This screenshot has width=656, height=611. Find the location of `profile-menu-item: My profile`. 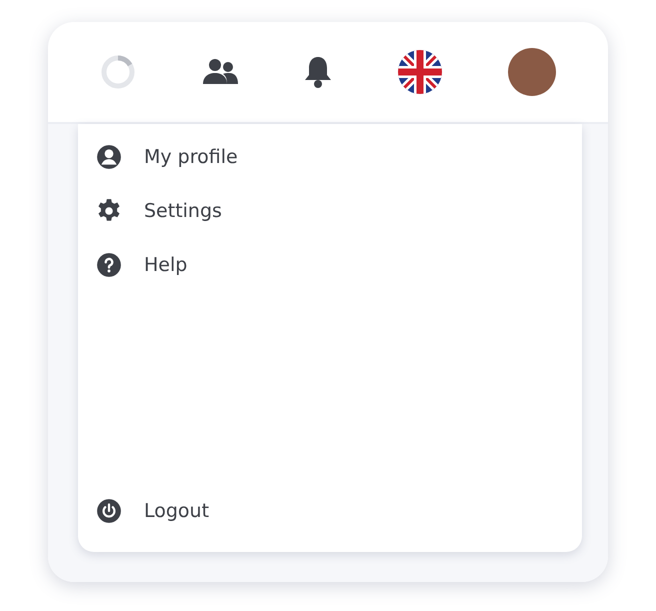

profile-menu-item: My profile is located at coordinates (167, 157).